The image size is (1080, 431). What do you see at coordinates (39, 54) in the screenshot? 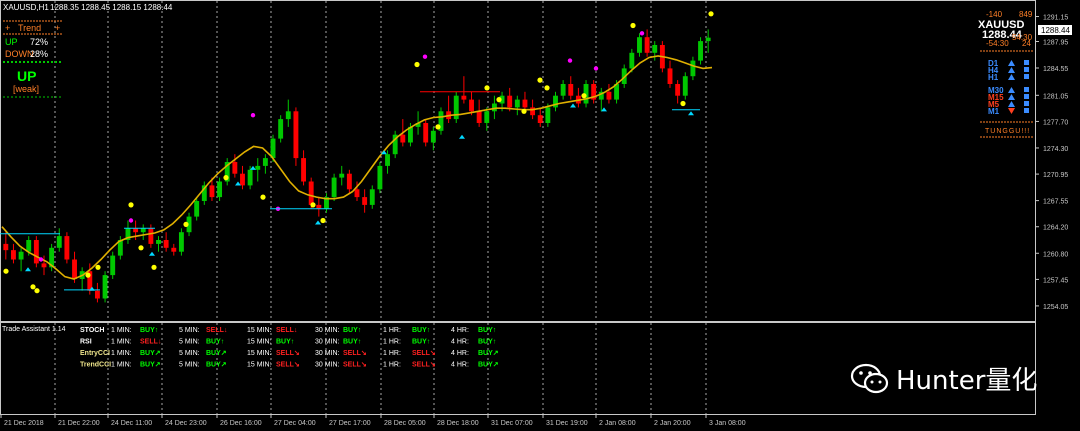
I see `trend-down-pct: 28%` at bounding box center [39, 54].